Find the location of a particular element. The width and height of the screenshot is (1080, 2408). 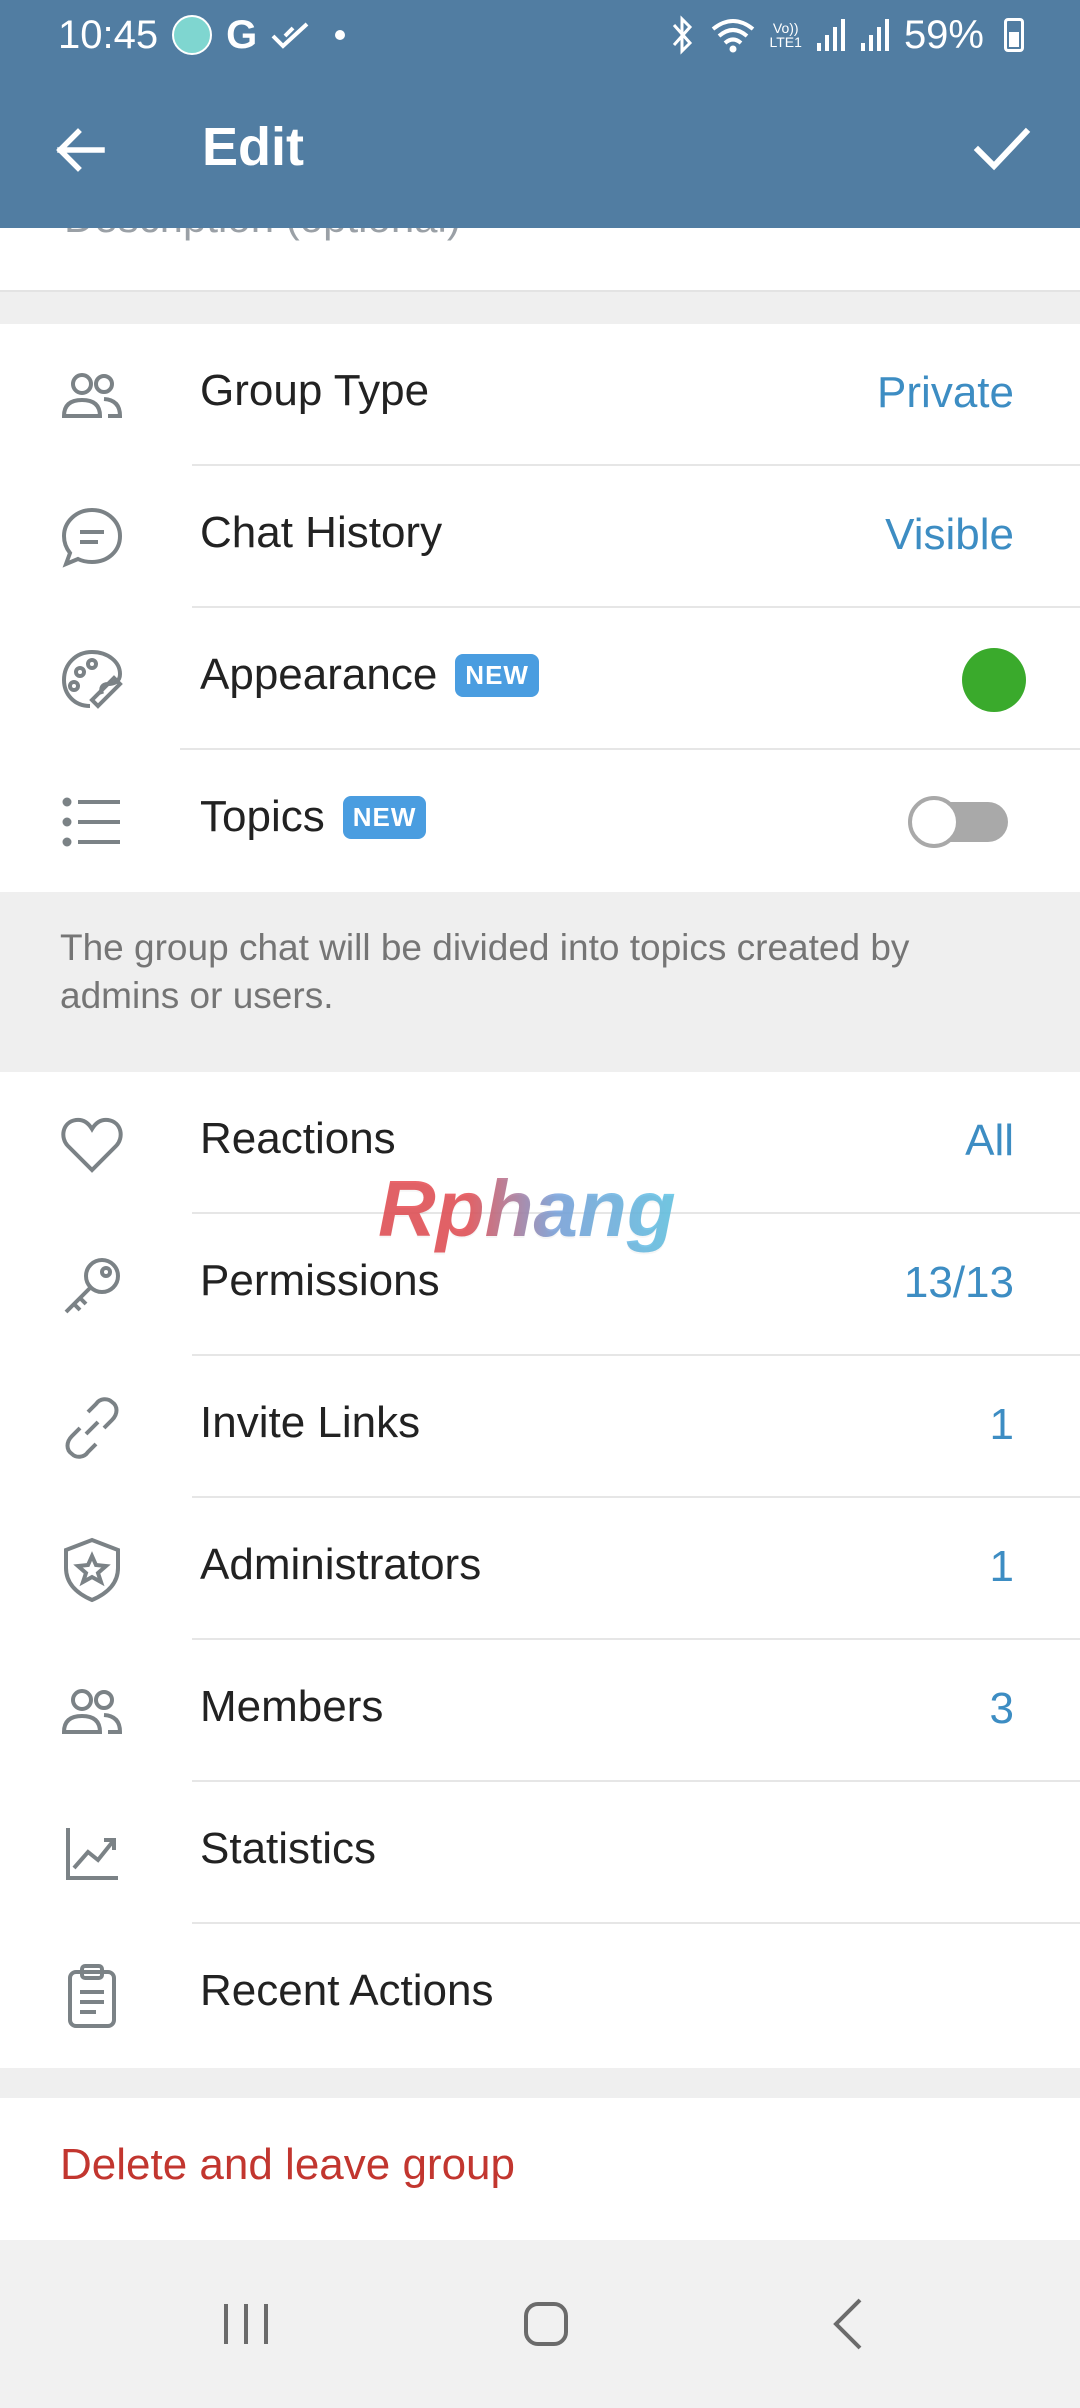

clipboard-icon is located at coordinates (92, 1996).